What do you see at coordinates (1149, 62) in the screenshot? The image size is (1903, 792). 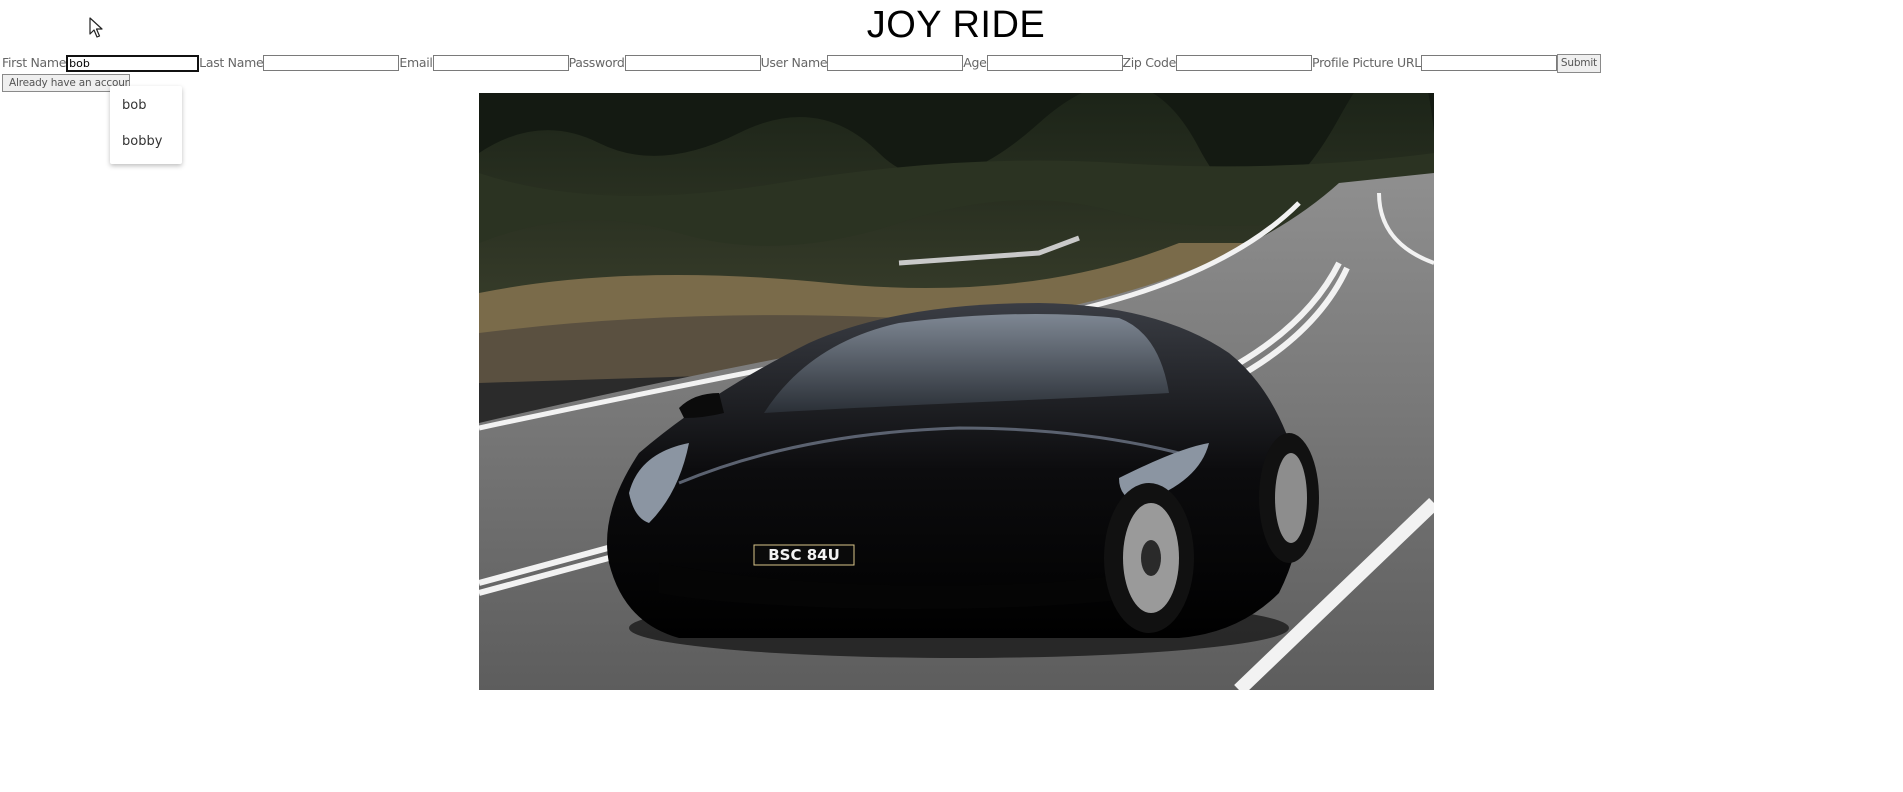 I see `zip-code-label: Zip Code` at bounding box center [1149, 62].